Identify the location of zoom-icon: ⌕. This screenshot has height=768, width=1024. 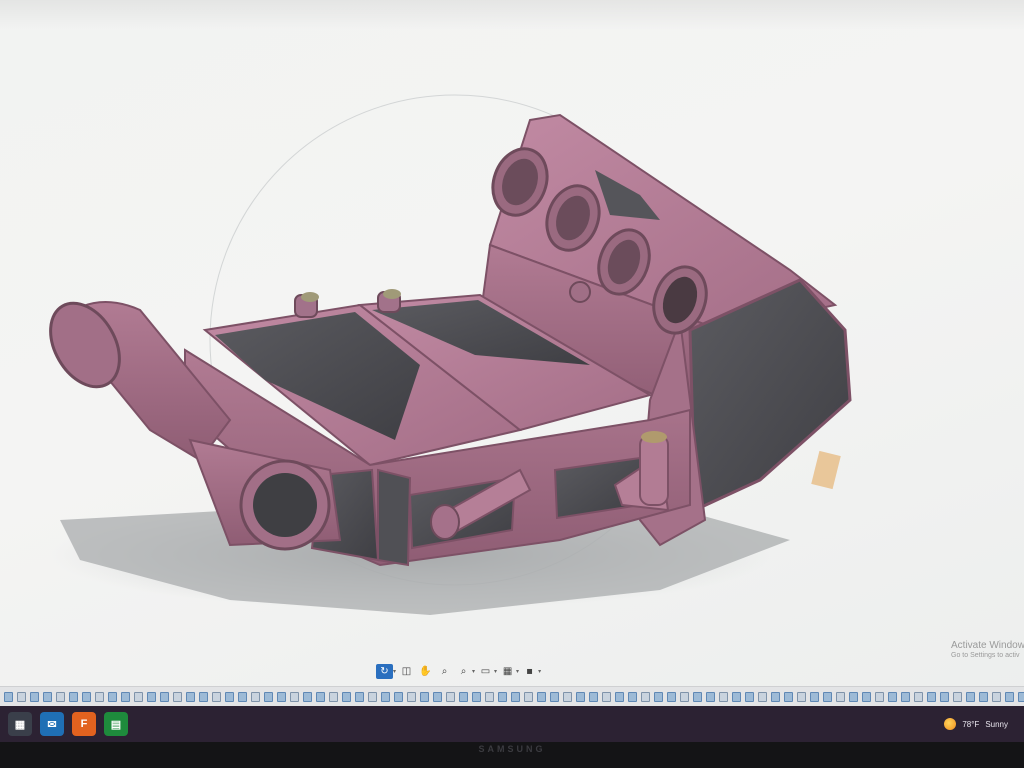
(444, 671).